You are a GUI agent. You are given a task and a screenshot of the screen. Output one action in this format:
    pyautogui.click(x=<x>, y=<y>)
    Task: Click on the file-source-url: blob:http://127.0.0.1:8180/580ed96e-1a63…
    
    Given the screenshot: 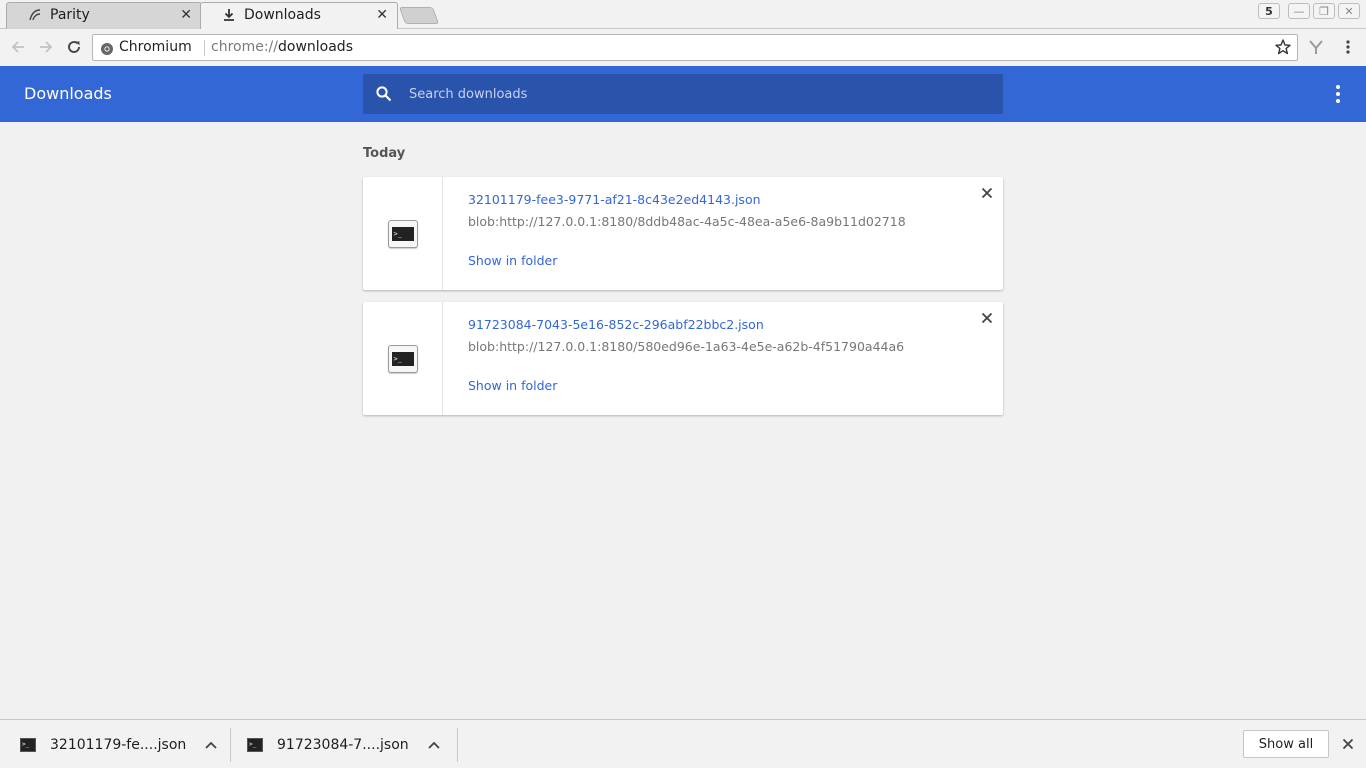 What is the action you would take?
    pyautogui.click(x=686, y=346)
    